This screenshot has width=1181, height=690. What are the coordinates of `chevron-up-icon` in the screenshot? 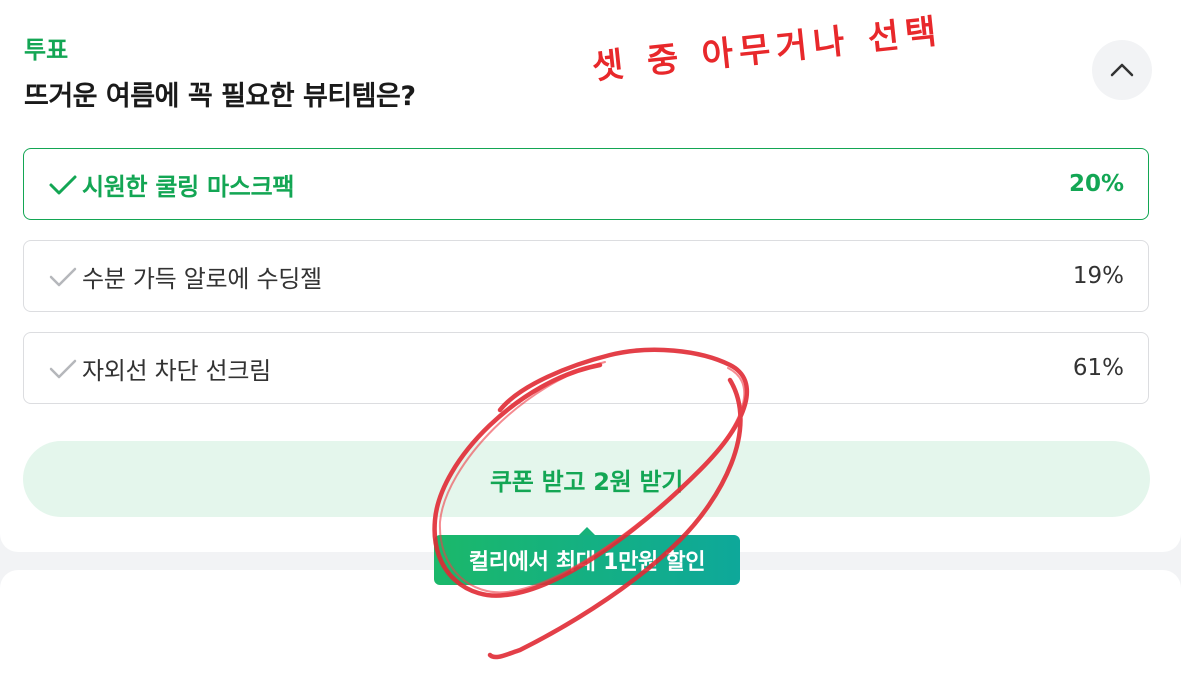 It's located at (1122, 70).